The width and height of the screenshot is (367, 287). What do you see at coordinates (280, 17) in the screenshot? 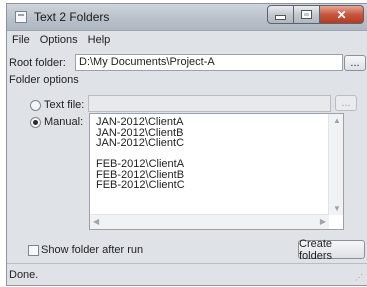
I see `minimize-icon` at bounding box center [280, 17].